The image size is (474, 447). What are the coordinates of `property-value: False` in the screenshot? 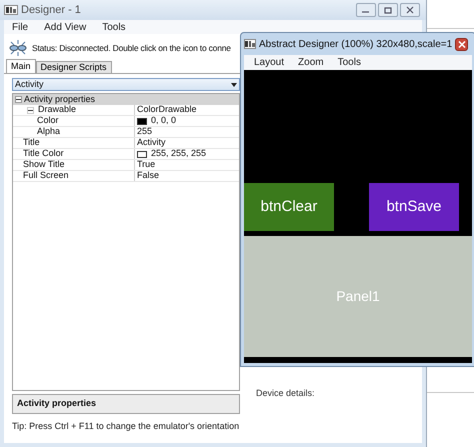 It's located at (148, 175).